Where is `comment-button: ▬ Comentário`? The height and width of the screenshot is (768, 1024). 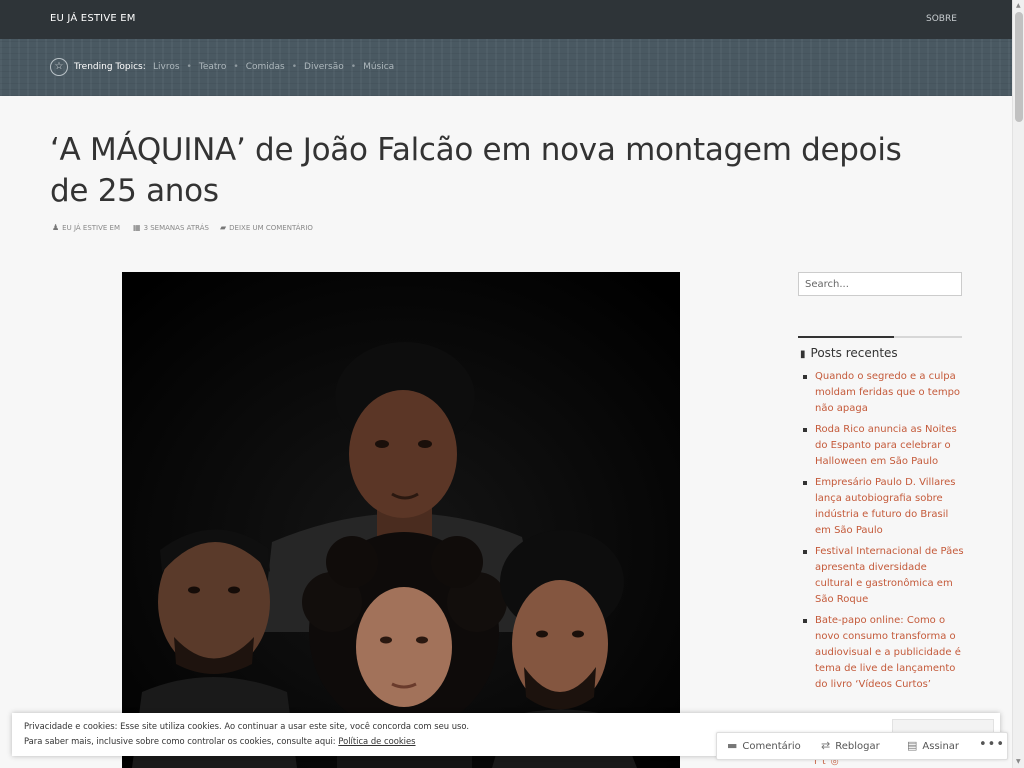
comment-button: ▬ Comentário is located at coordinates (764, 745).